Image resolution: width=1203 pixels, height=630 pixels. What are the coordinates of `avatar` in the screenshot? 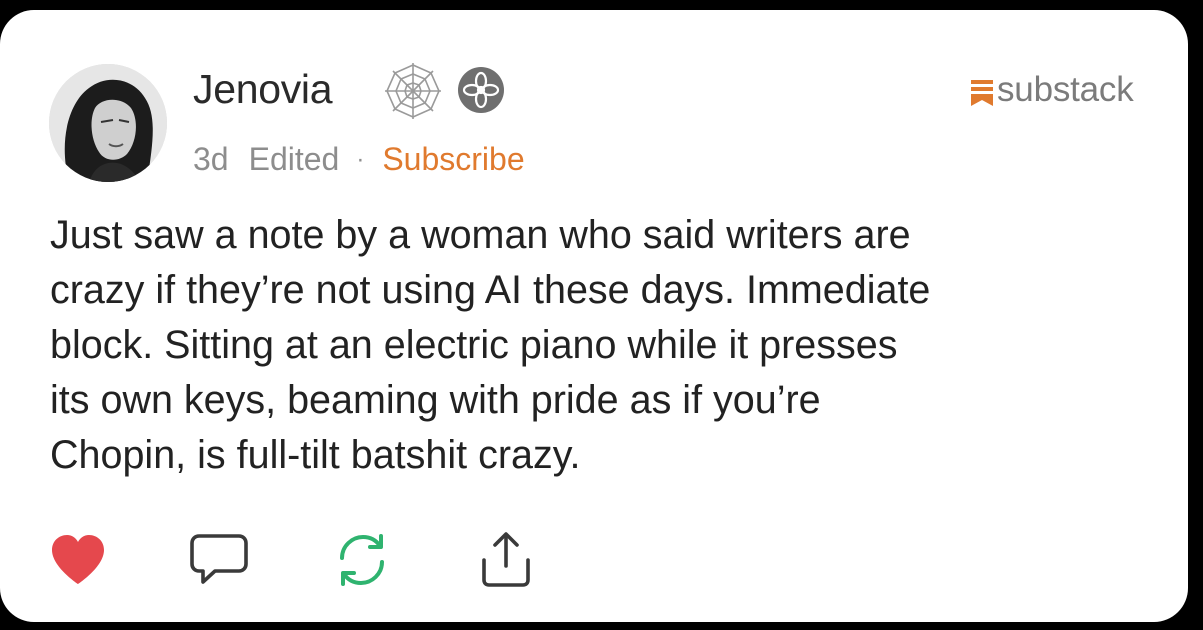 It's located at (108, 123).